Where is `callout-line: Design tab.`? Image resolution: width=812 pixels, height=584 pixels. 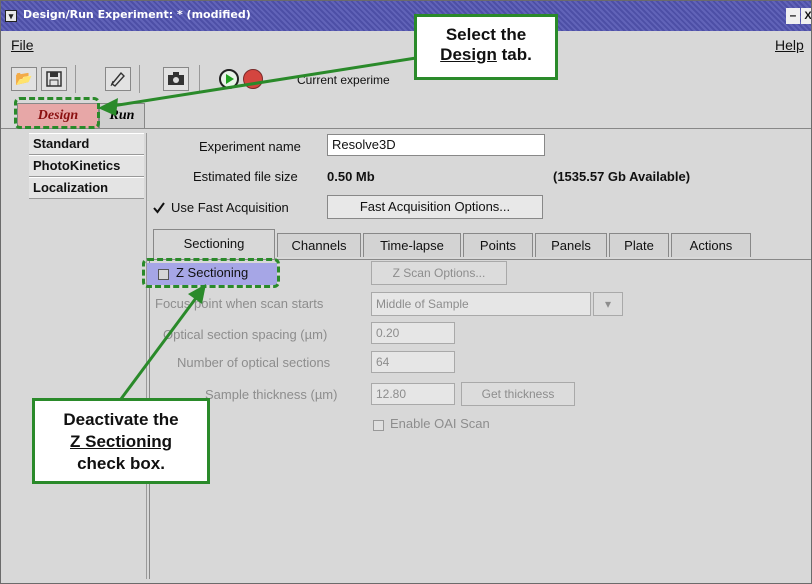
callout-line: Design tab. is located at coordinates (486, 55).